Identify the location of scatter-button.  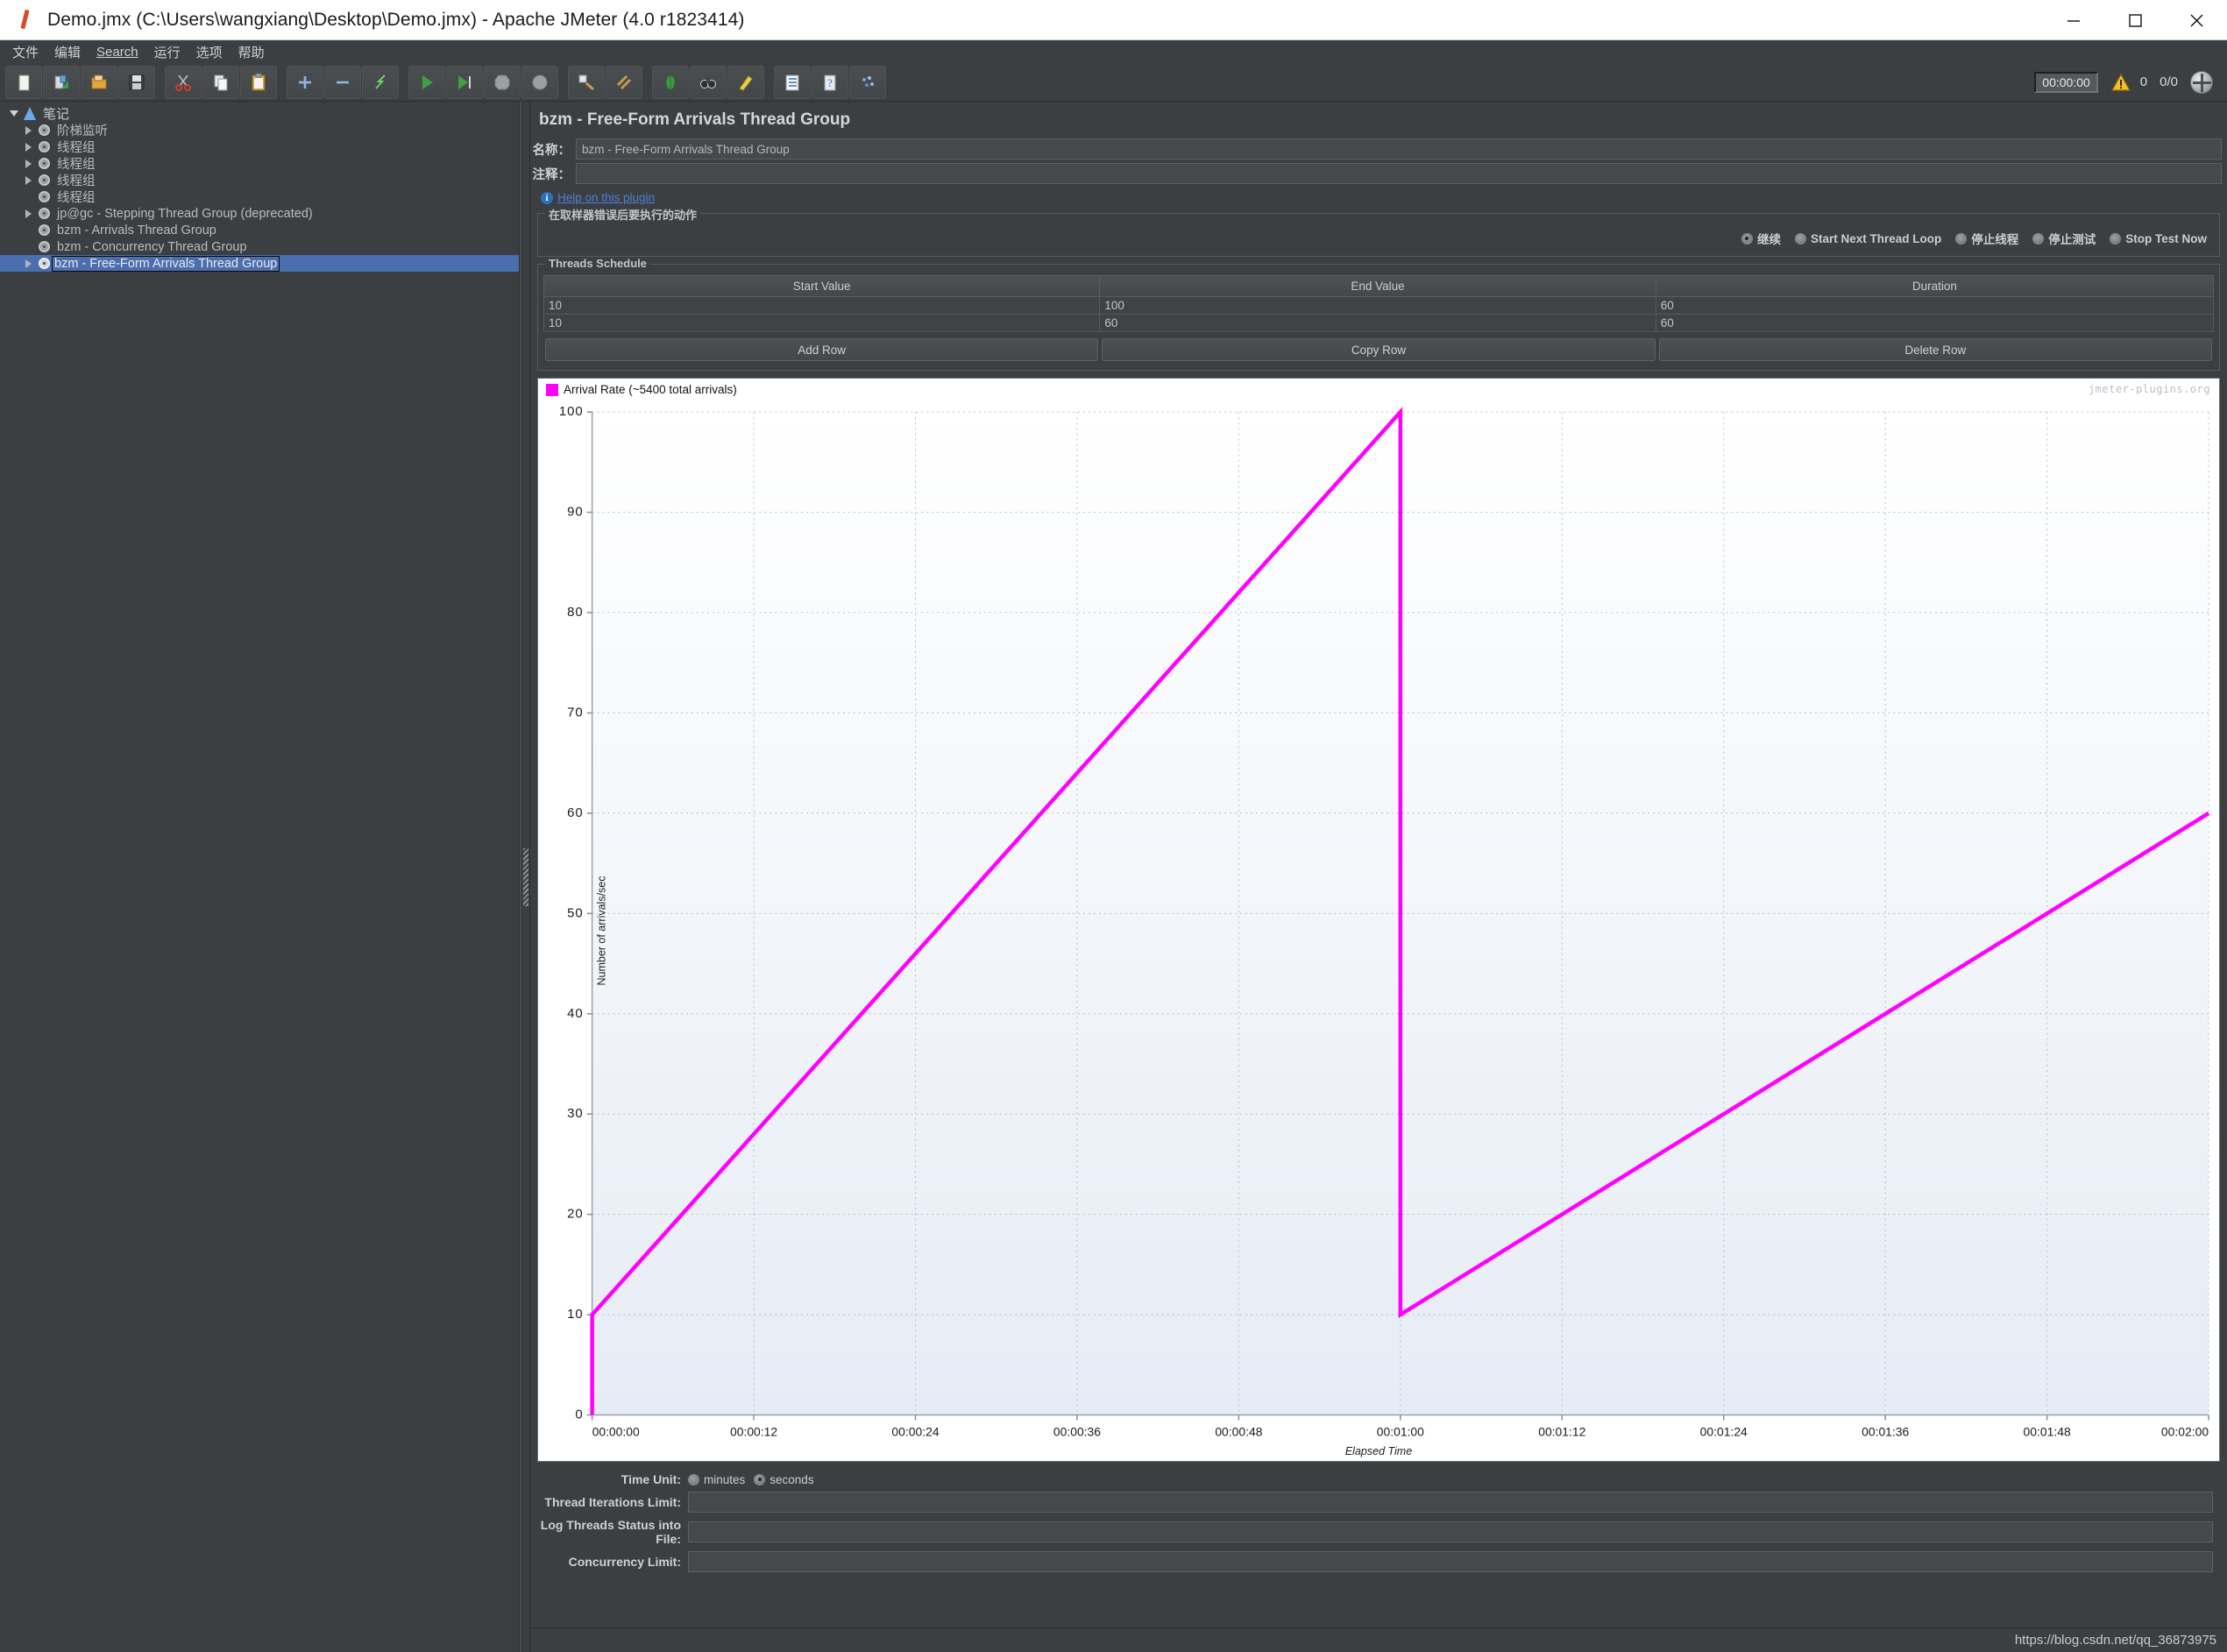
(868, 82).